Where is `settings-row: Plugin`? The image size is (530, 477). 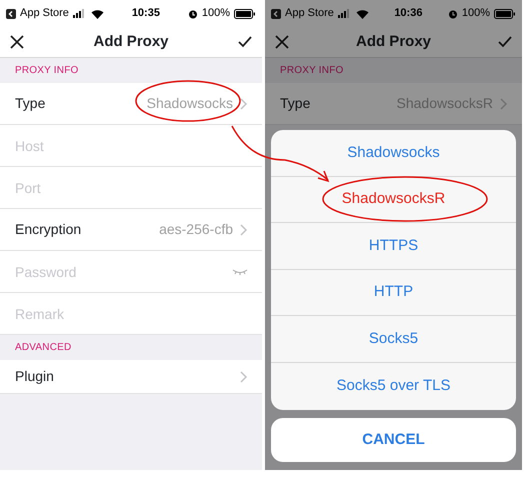
settings-row: Plugin is located at coordinates (131, 377).